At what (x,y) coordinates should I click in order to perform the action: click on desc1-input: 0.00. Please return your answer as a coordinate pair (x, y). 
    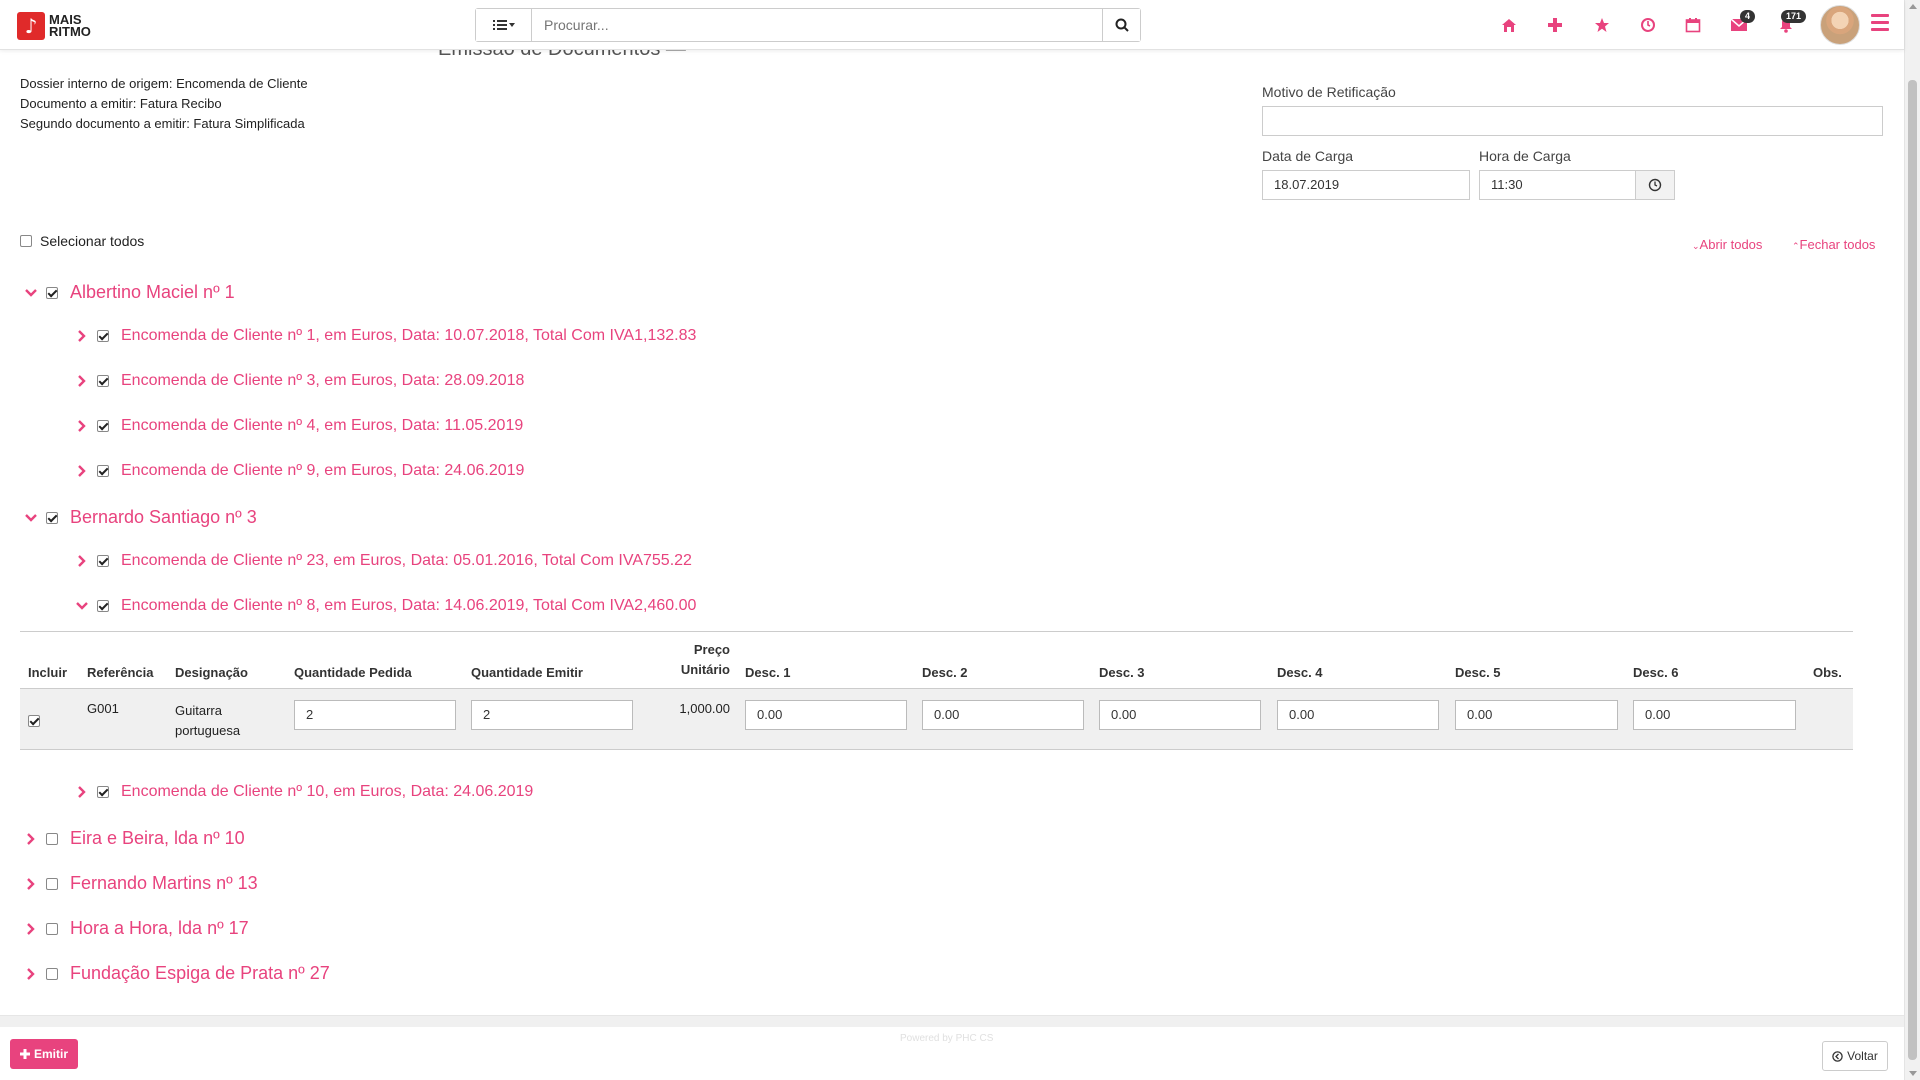
    Looking at the image, I should click on (826, 715).